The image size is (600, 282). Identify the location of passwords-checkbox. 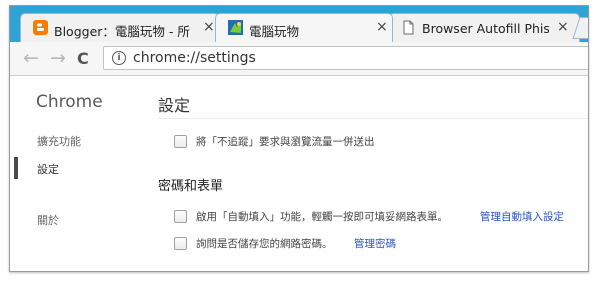
(180, 243).